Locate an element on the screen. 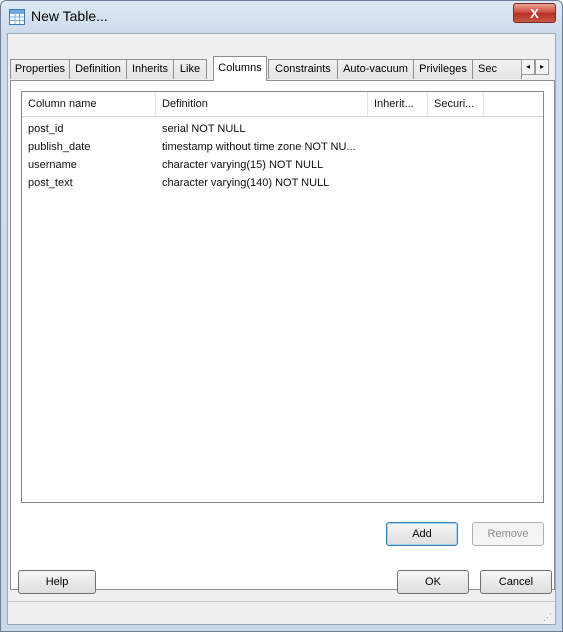 The height and width of the screenshot is (632, 563). arrow-left-icon: ◂ is located at coordinates (527, 66).